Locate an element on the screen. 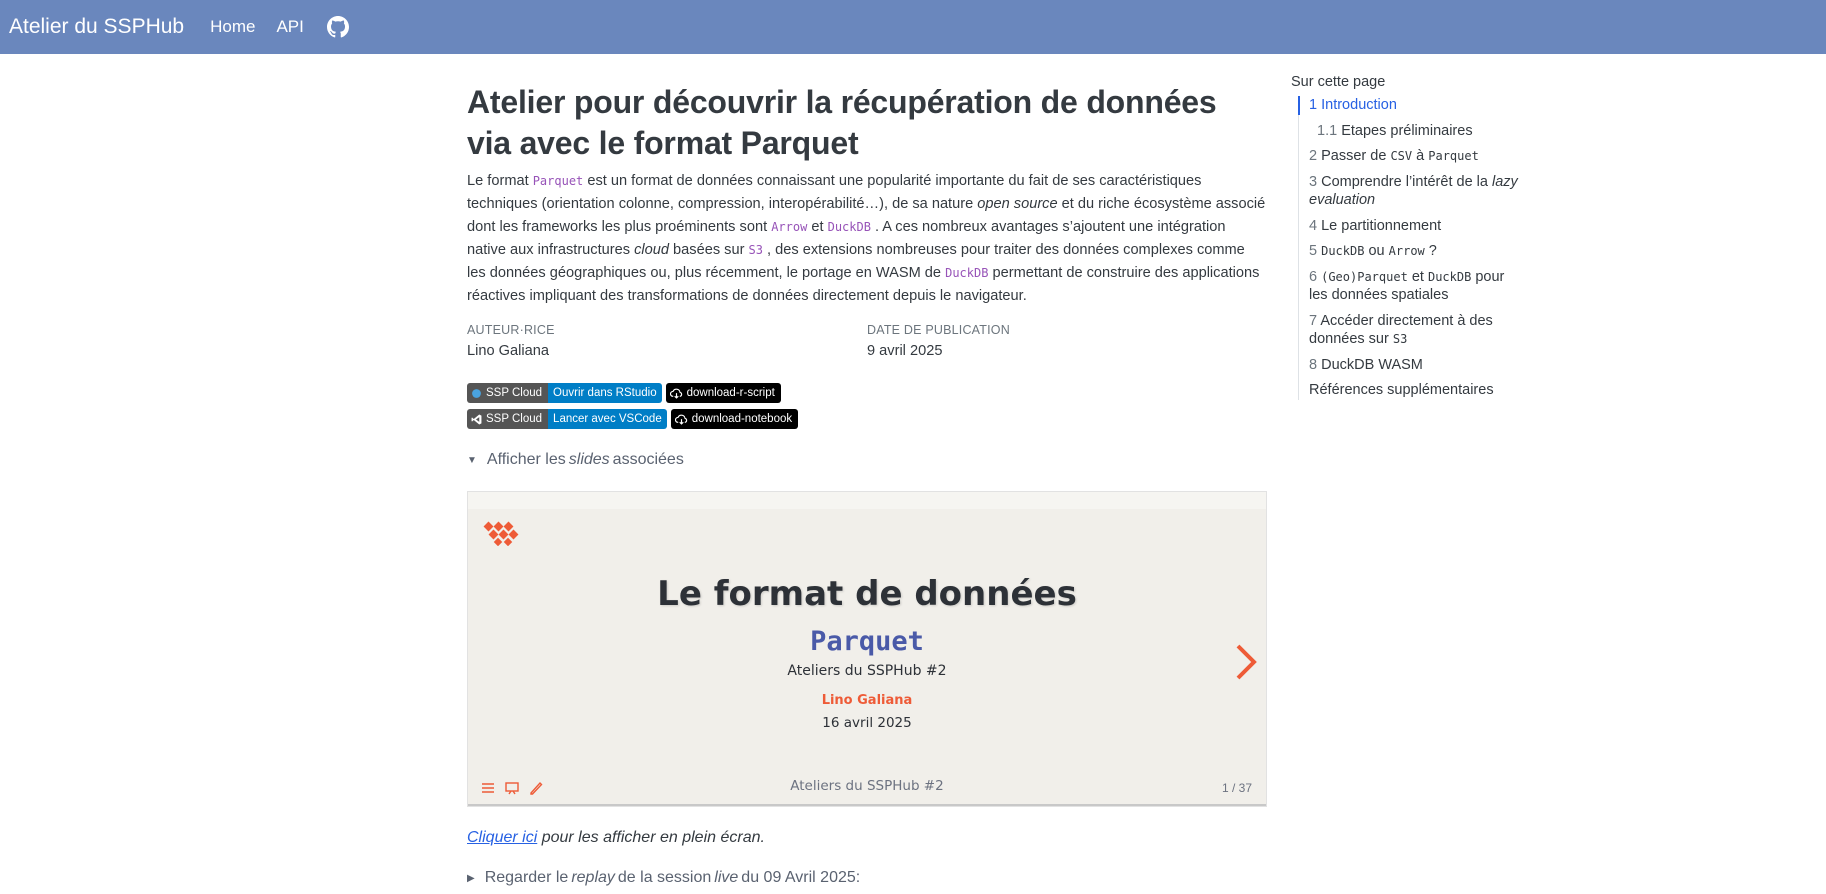 The image size is (1826, 894). date-label: Date de publication is located at coordinates (938, 330).